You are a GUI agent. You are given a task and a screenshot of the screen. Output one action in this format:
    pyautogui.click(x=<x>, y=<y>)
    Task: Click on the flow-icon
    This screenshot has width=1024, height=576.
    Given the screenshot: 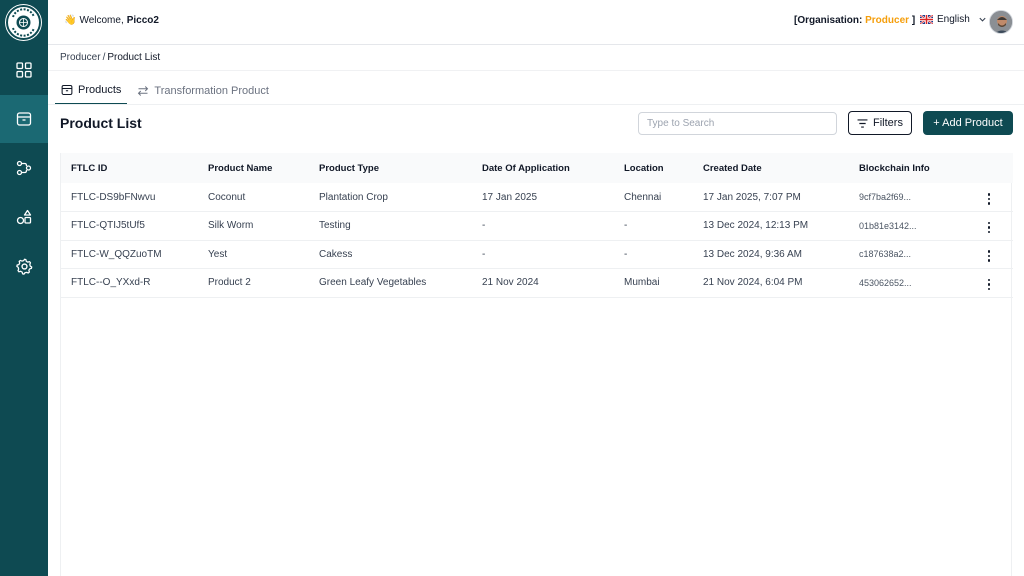 What is the action you would take?
    pyautogui.click(x=24, y=168)
    